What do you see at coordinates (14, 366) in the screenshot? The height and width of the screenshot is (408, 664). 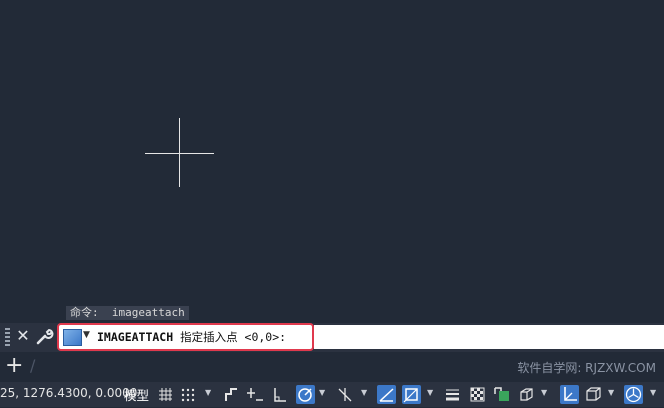 I see `add-layout-button: +` at bounding box center [14, 366].